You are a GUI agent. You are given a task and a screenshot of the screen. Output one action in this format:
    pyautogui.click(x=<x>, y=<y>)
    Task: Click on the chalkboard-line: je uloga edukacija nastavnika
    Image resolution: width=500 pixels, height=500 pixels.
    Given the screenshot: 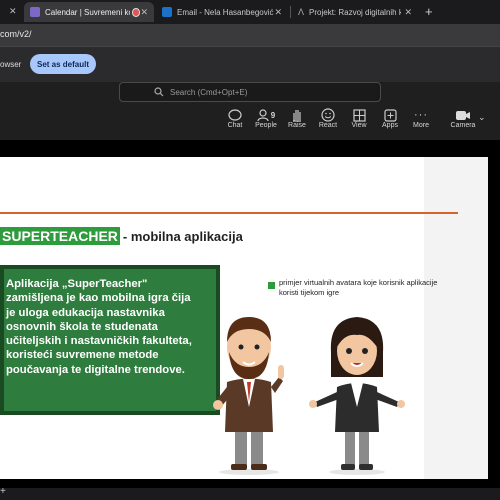 What is the action you would take?
    pyautogui.click(x=85, y=312)
    